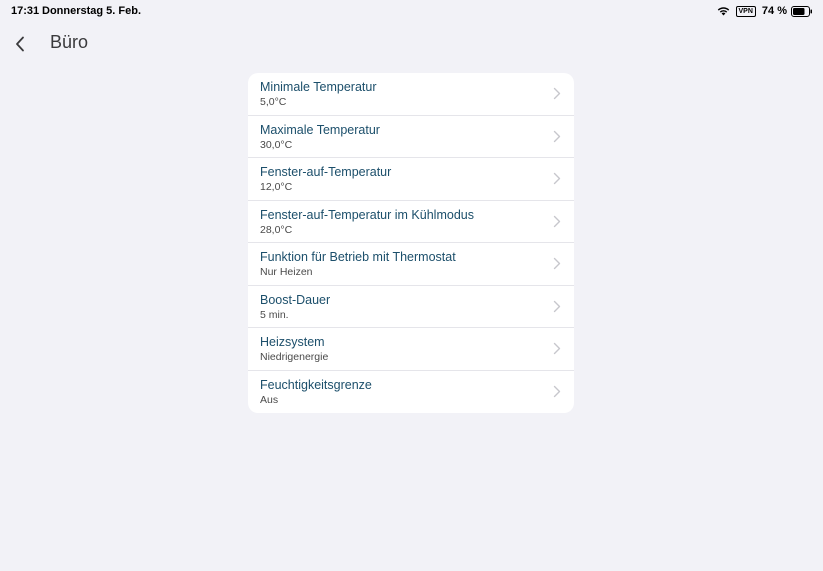 The width and height of the screenshot is (823, 571). What do you see at coordinates (316, 384) in the screenshot?
I see `setting-label: Feuchtigkeitsgrenze` at bounding box center [316, 384].